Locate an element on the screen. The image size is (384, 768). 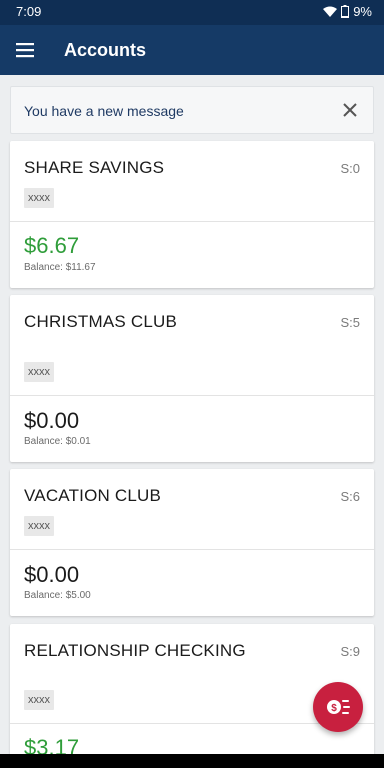
status-bar: 7:09 9% is located at coordinates (192, 12).